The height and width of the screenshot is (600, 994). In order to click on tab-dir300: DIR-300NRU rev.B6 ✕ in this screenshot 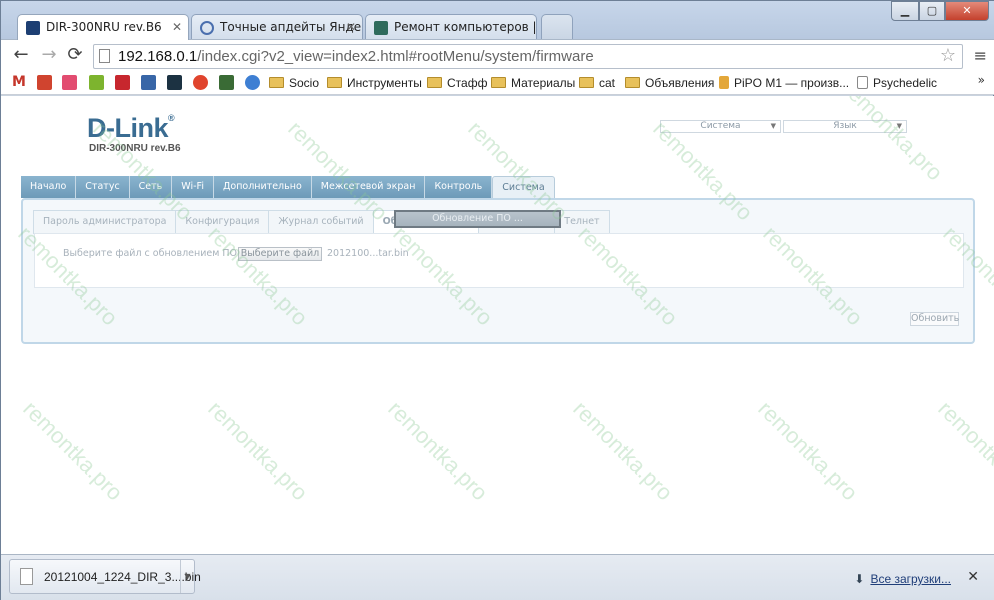, I will do `click(103, 27)`.